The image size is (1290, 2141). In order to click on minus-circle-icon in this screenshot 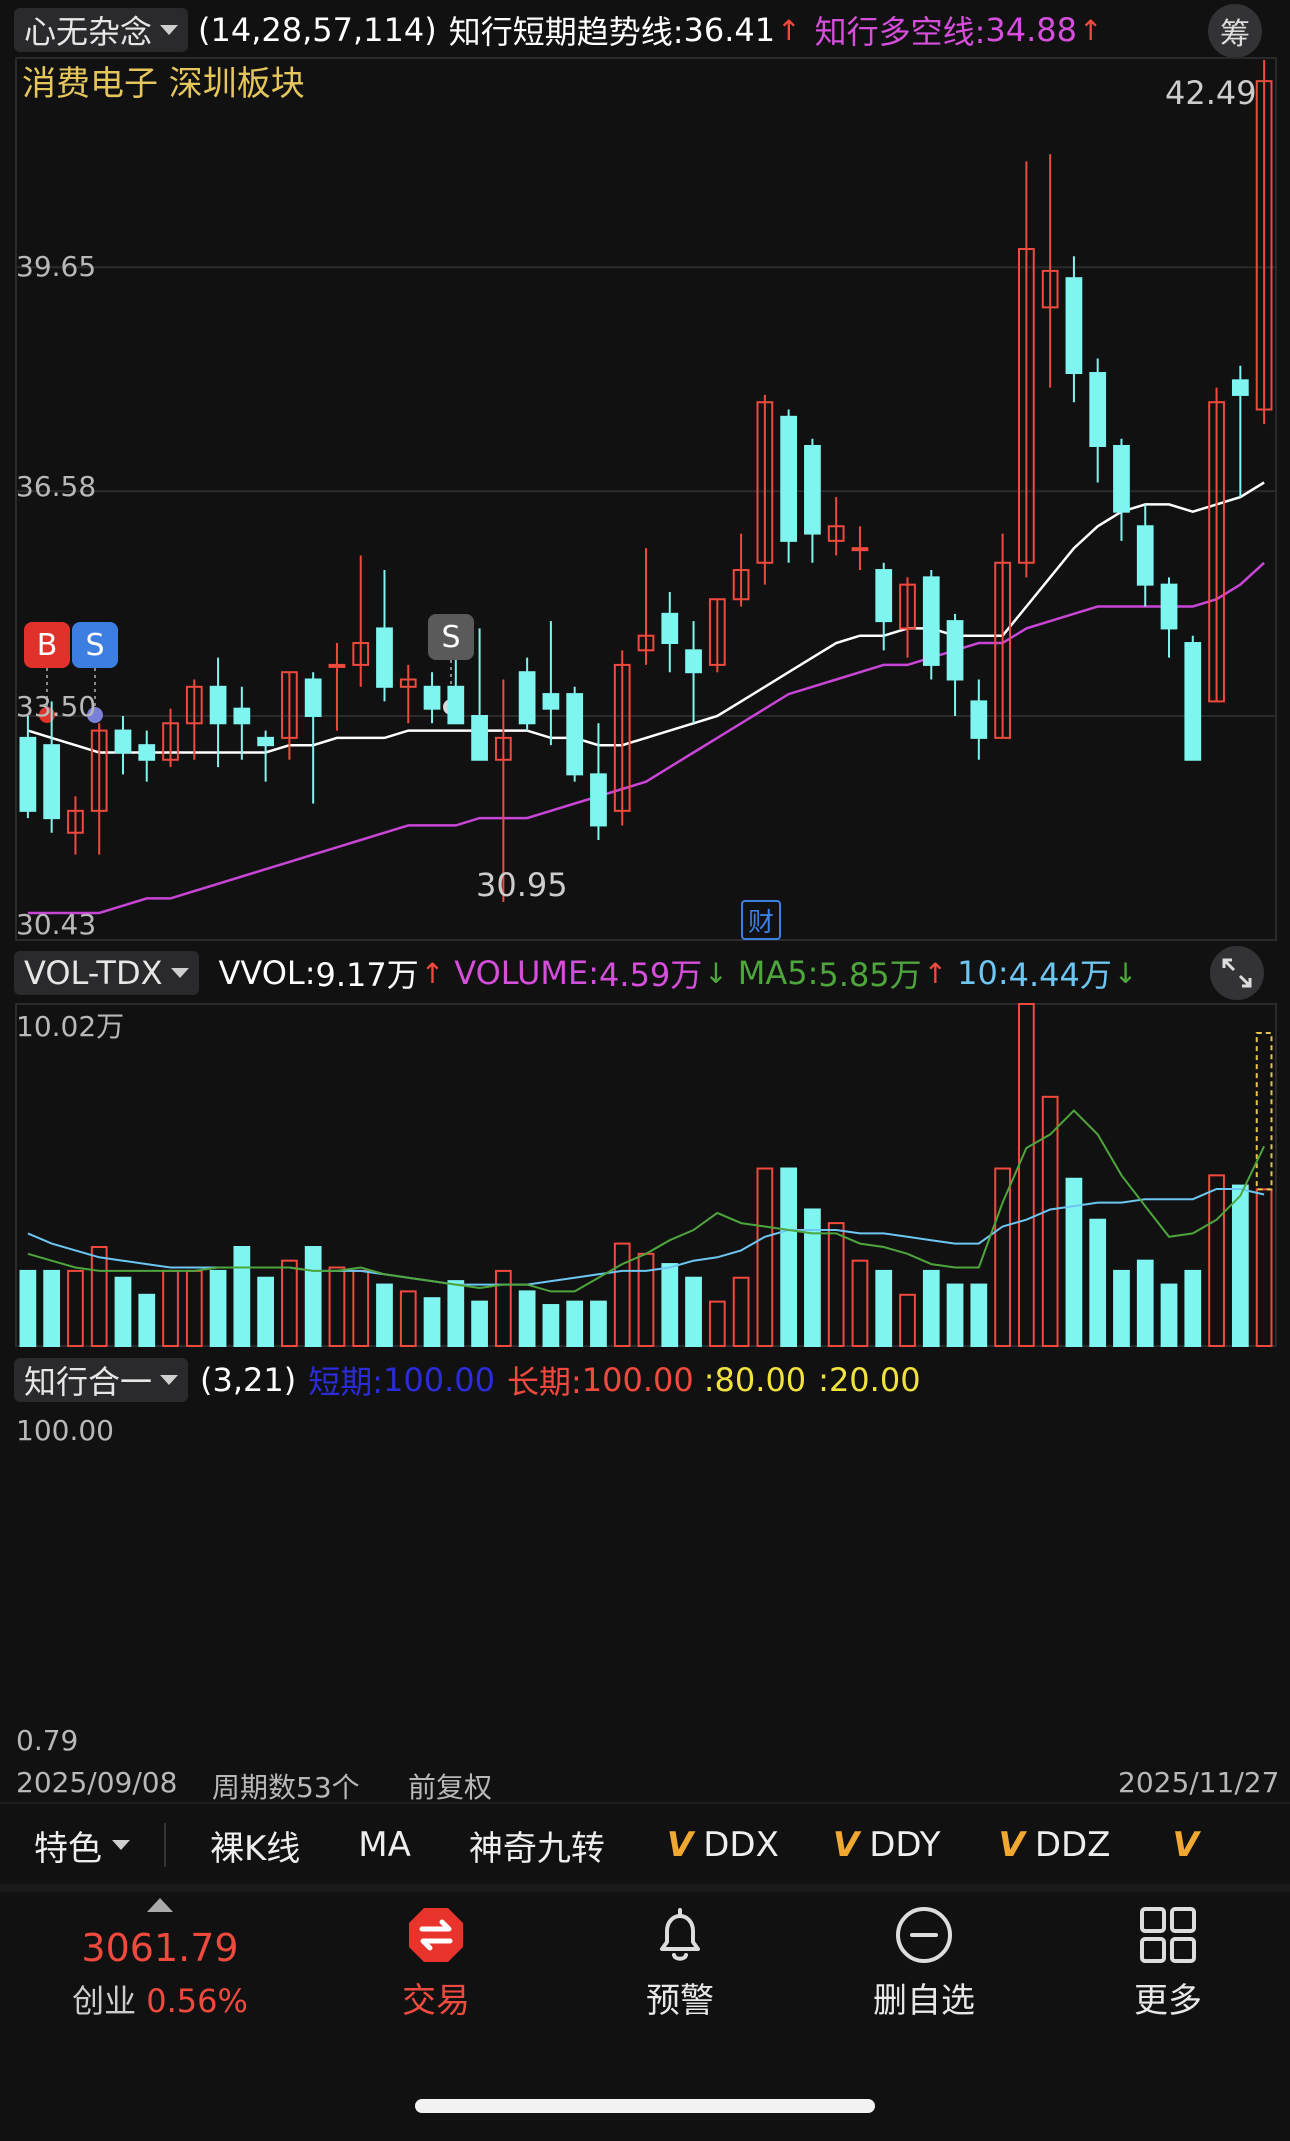, I will do `click(924, 1935)`.